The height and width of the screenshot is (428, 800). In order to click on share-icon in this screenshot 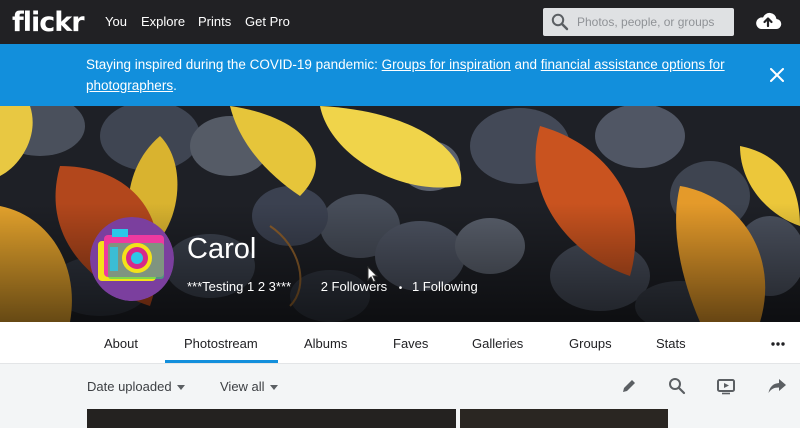, I will do `click(777, 386)`.